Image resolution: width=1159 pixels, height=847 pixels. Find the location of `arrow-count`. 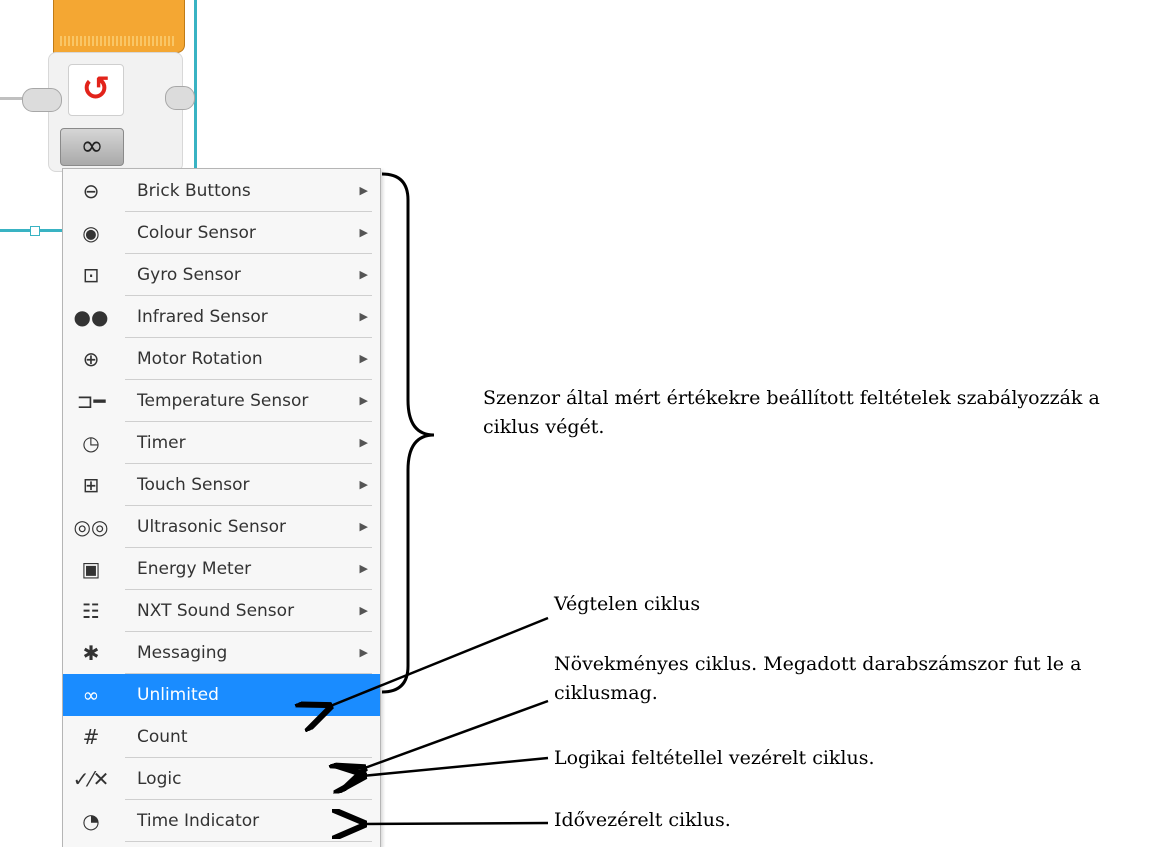

arrow-count is located at coordinates (455, 734).